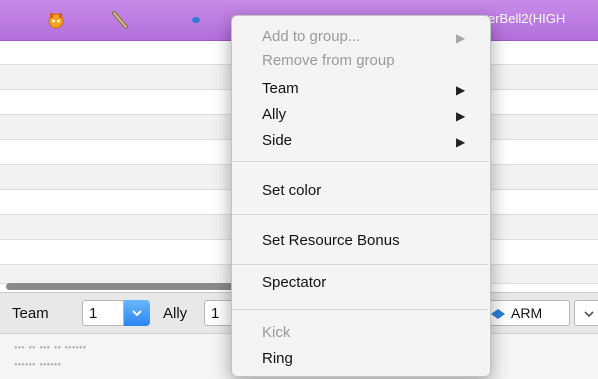  Describe the element at coordinates (135, 286) in the screenshot. I see `horizontal-scrollbar` at that location.